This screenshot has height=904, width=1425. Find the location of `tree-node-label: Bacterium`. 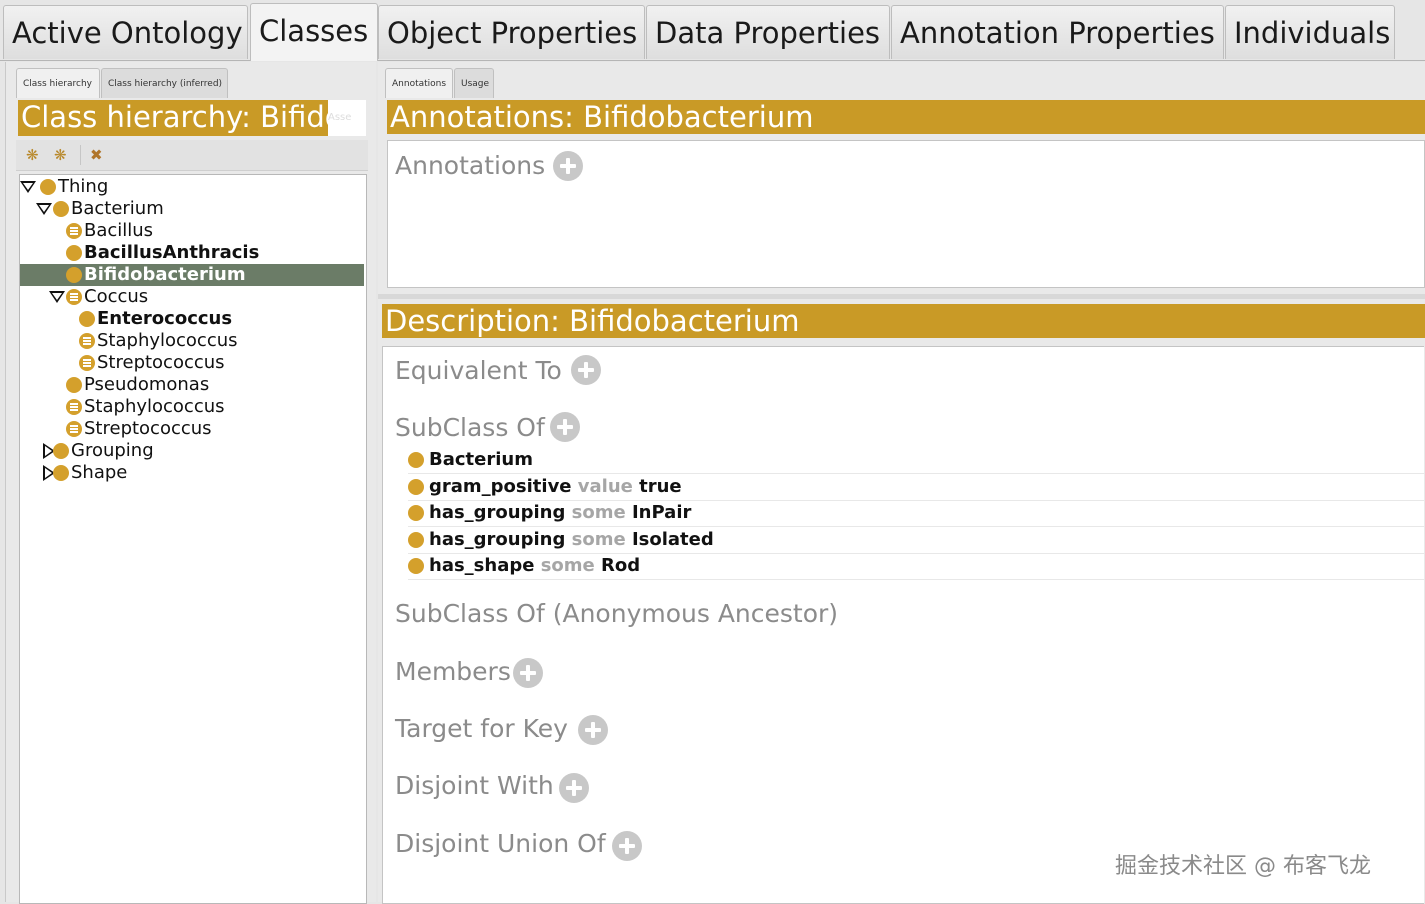

tree-node-label: Bacterium is located at coordinates (117, 208).